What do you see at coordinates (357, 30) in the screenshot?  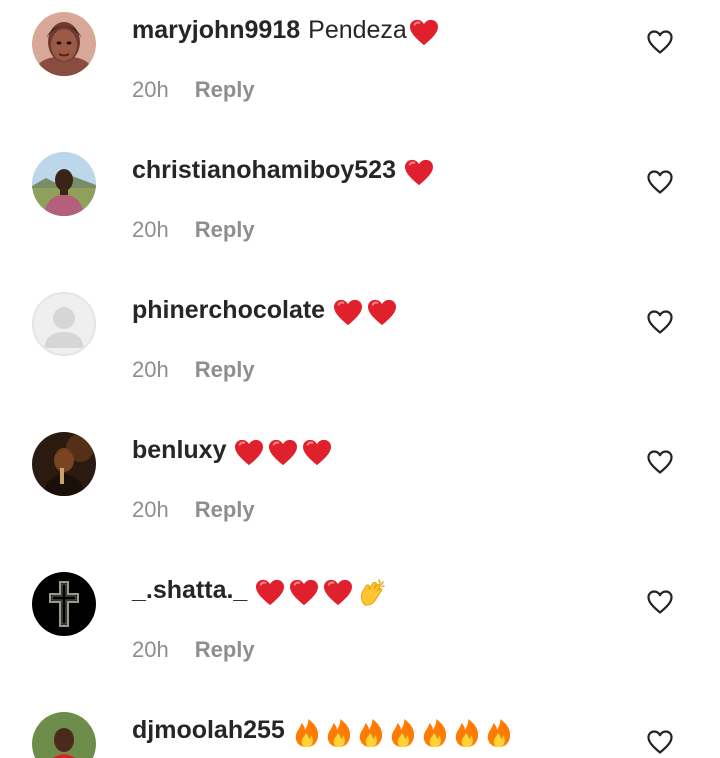 I see `comment-text: Pendeza` at bounding box center [357, 30].